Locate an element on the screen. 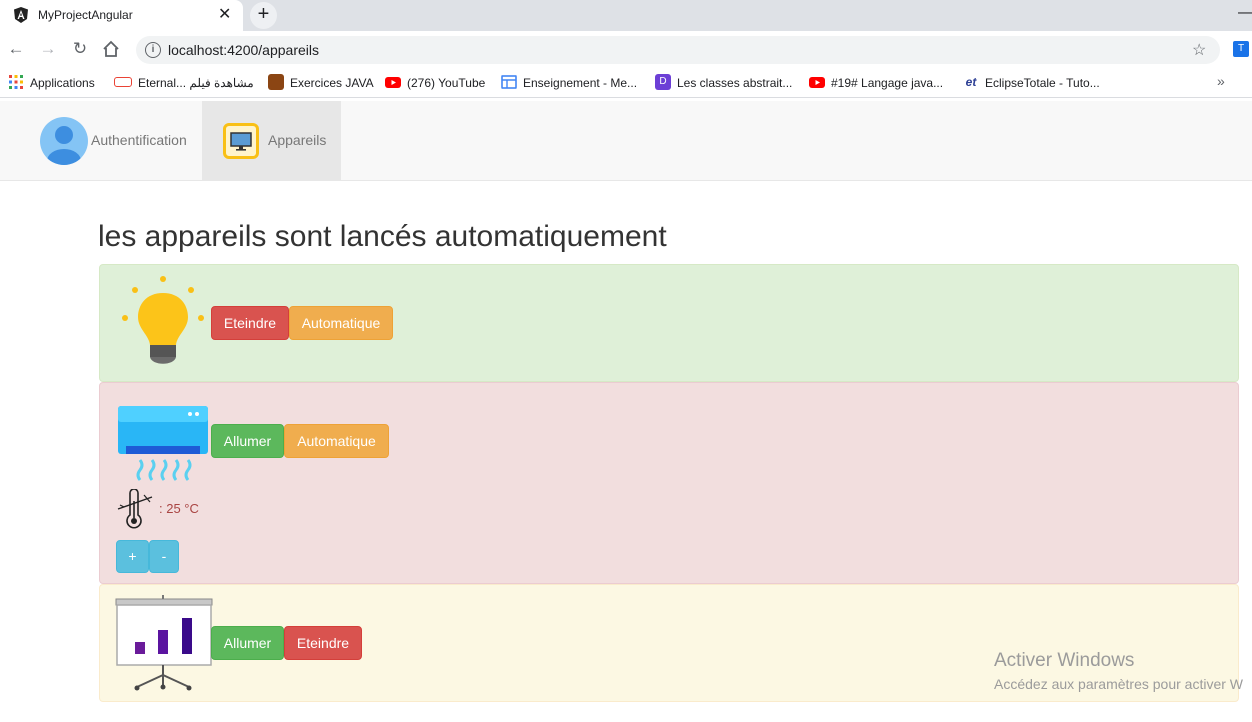 This screenshot has width=1252, height=722. angular-favicon-icon is located at coordinates (21, 15).